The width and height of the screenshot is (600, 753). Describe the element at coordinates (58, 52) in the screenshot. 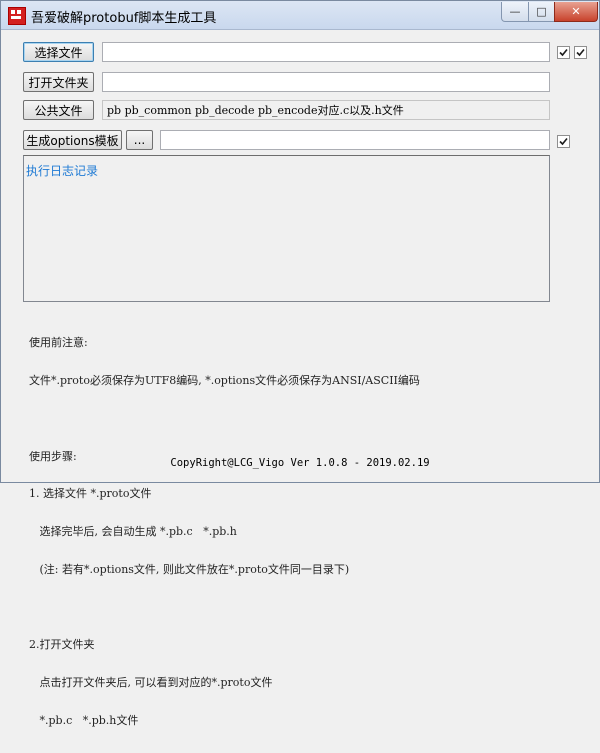

I see `select-file-button: 选择文件` at that location.